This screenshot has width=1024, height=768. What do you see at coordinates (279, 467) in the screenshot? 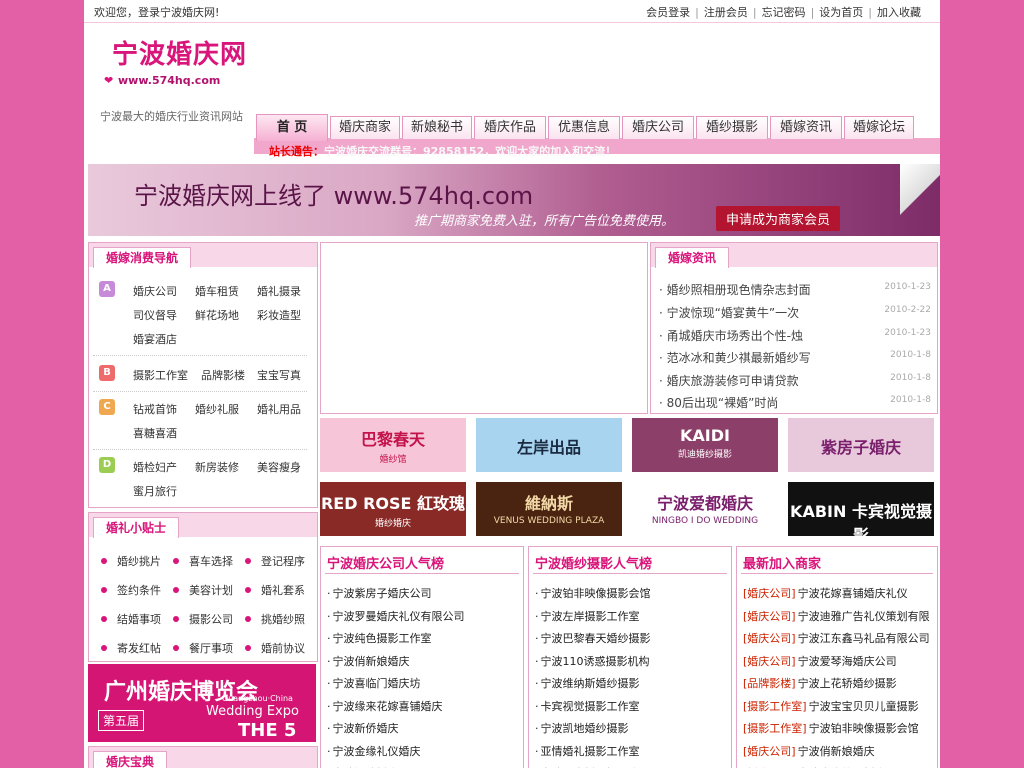
I see `guide-link: 美容瘦身` at bounding box center [279, 467].